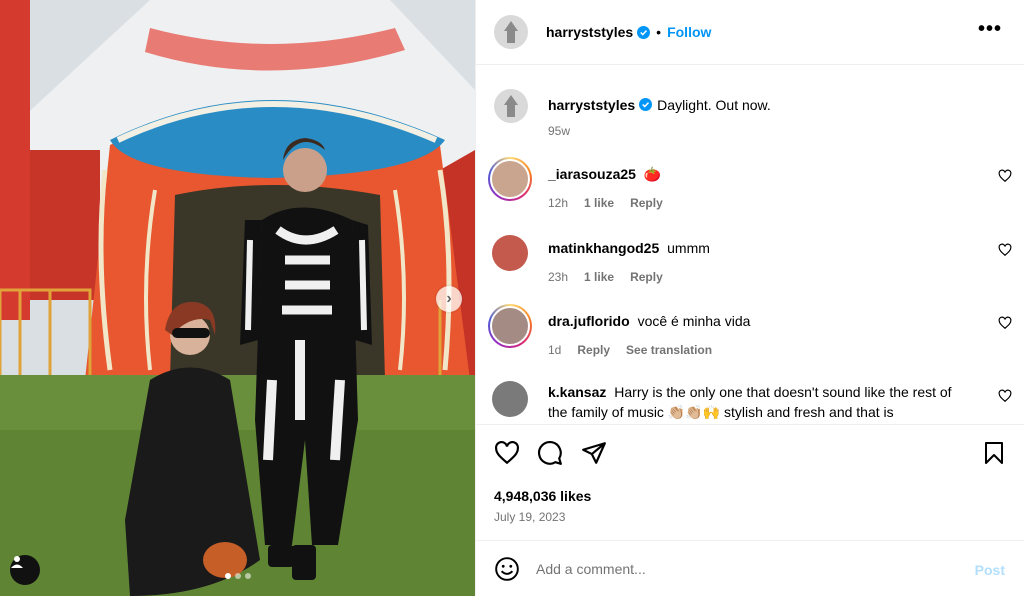 This screenshot has height=596, width=1024. Describe the element at coordinates (990, 29) in the screenshot. I see `more-icon: •••` at that location.